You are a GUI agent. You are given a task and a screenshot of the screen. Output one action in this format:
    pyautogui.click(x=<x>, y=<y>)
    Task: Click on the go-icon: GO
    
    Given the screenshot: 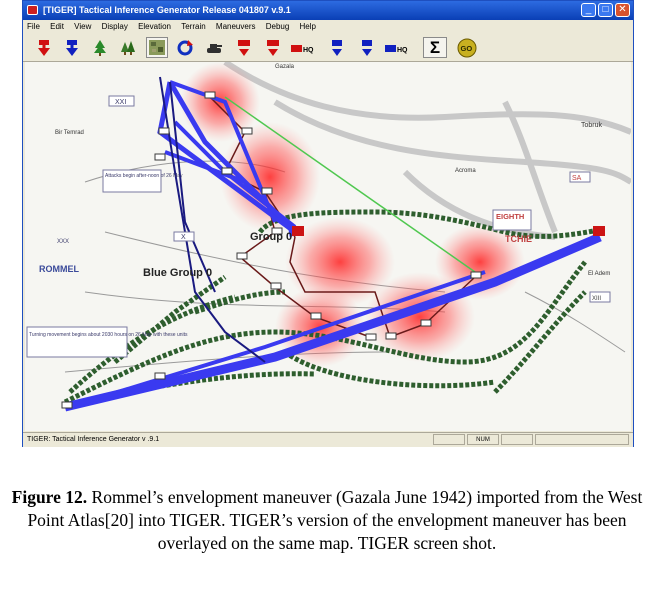 What is the action you would take?
    pyautogui.click(x=467, y=47)
    